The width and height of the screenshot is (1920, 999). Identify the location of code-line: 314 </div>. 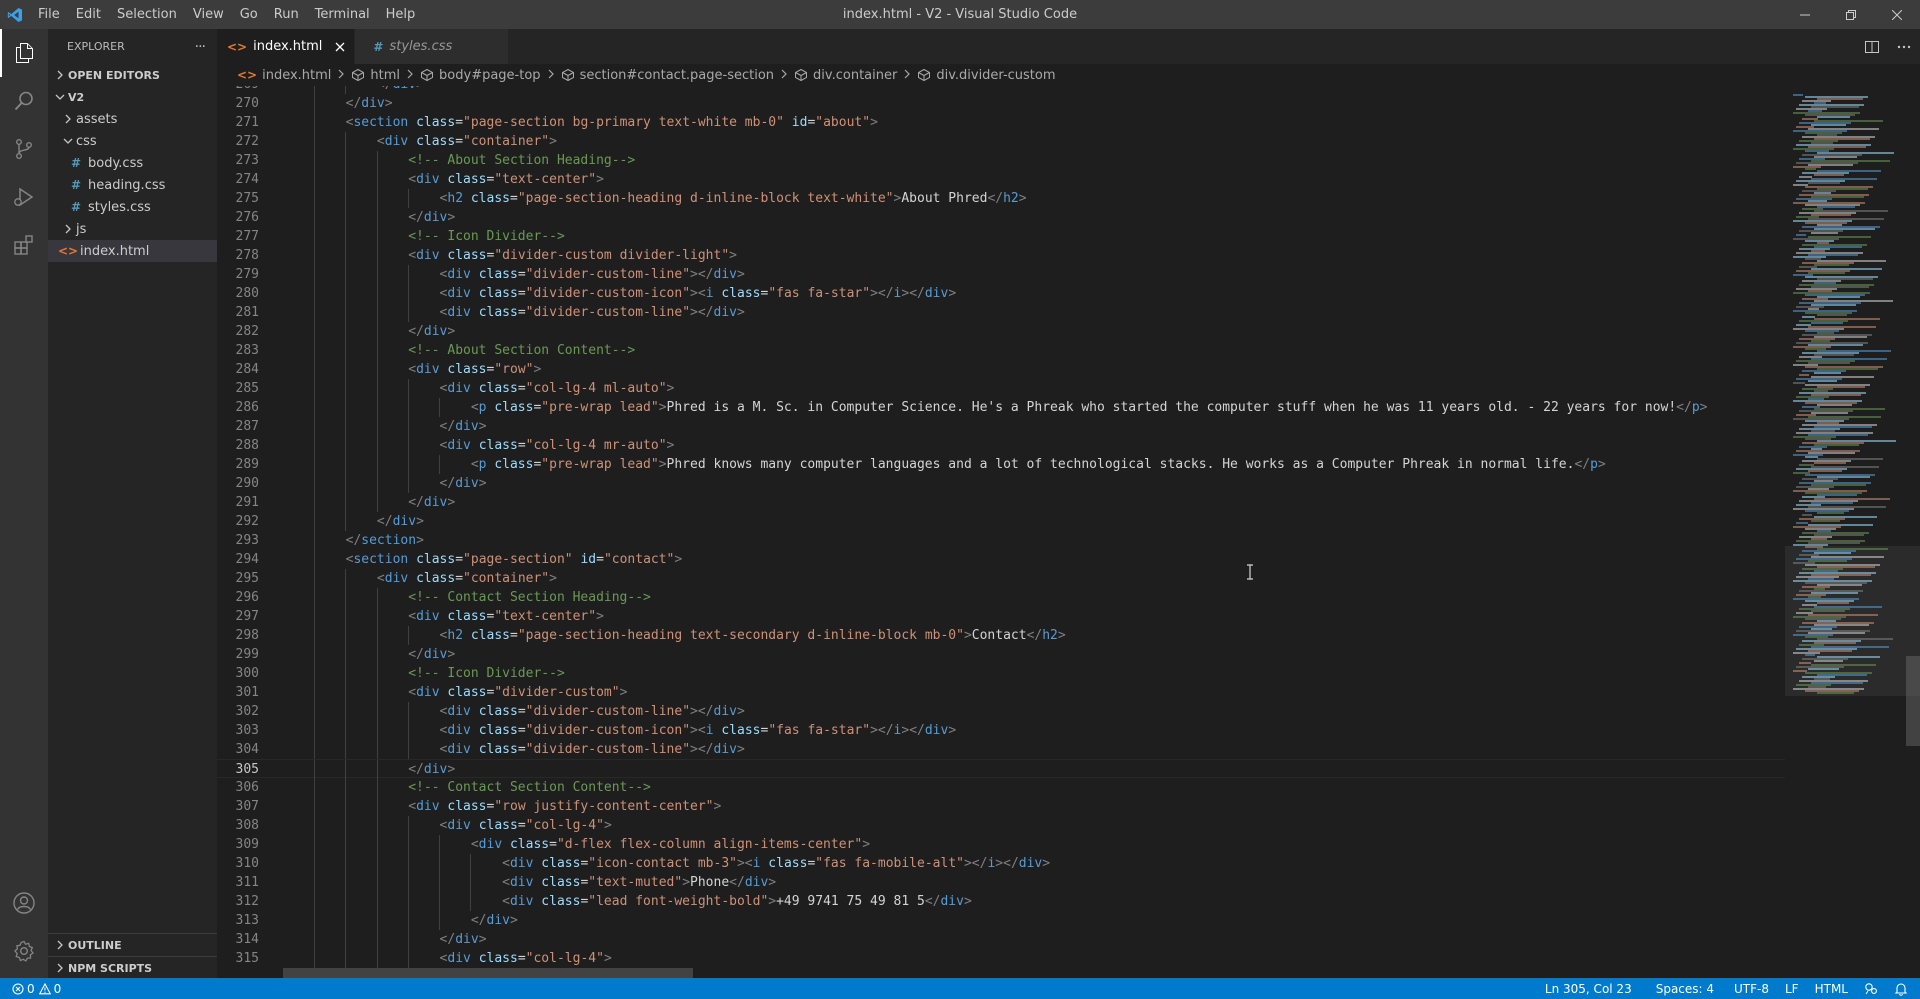
(1001, 939).